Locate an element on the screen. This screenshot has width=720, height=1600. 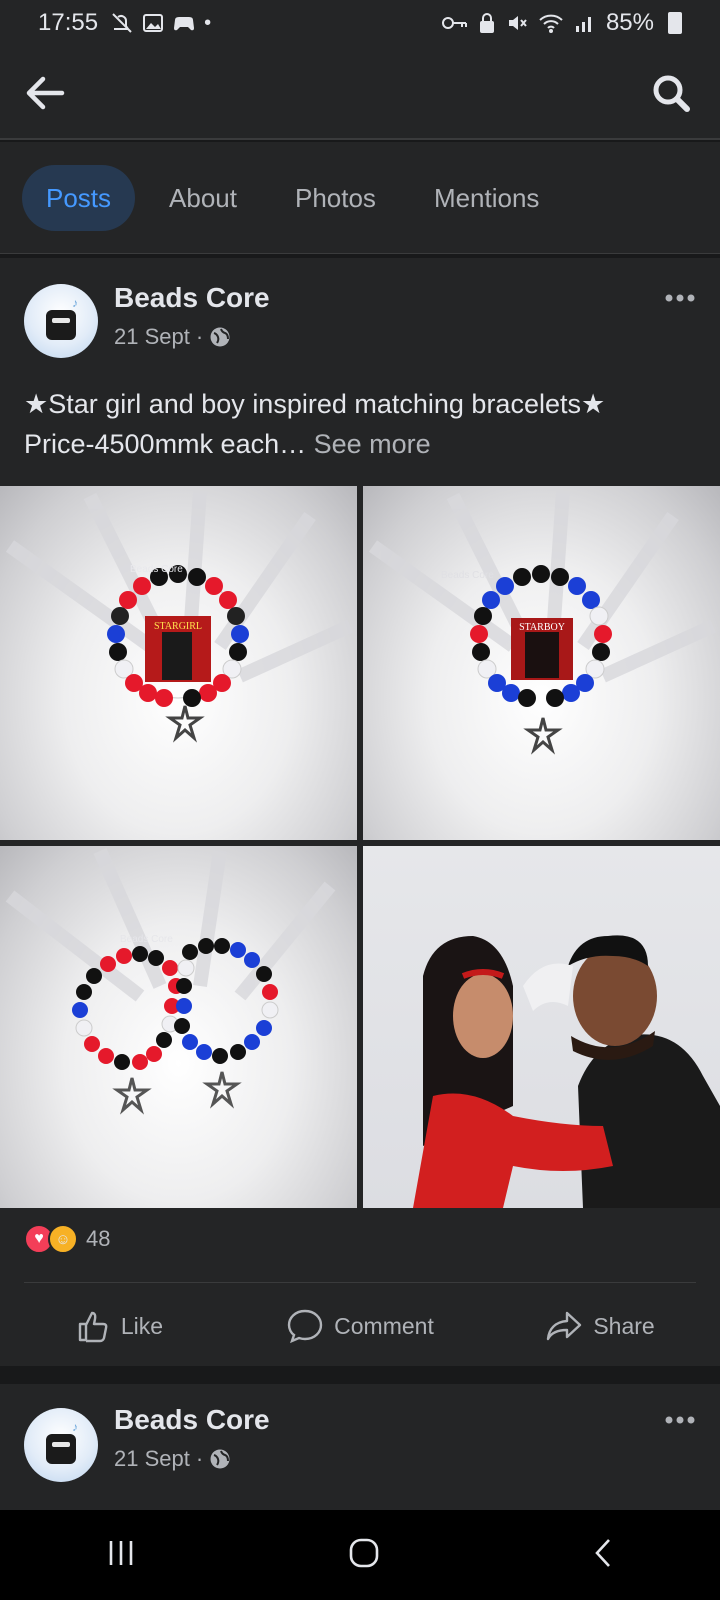
search-icon is located at coordinates (671, 93).